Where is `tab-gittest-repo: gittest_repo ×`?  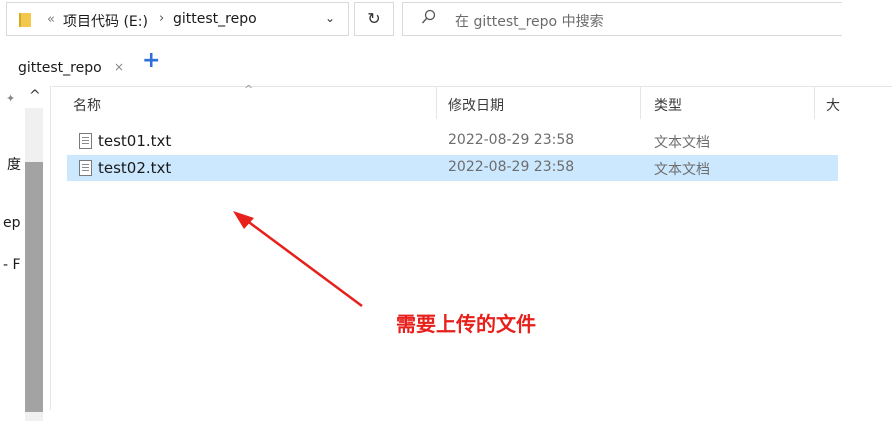 tab-gittest-repo: gittest_repo × is located at coordinates (67, 67).